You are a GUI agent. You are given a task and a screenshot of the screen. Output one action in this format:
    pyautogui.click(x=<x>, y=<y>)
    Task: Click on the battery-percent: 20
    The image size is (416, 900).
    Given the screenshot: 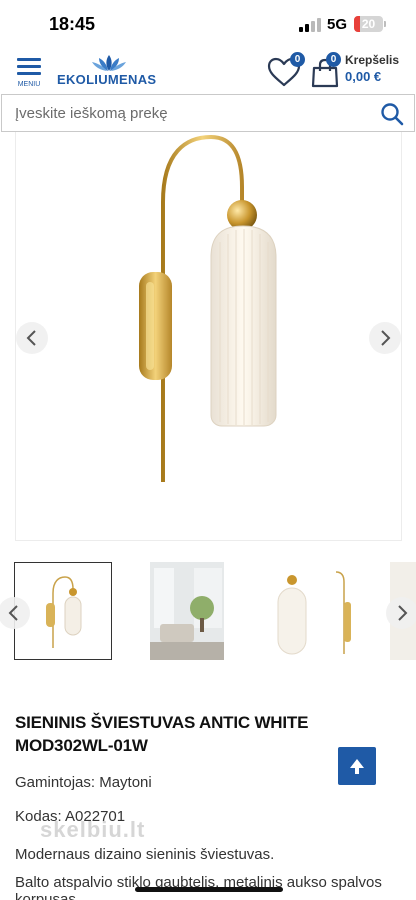 What is the action you would take?
    pyautogui.click(x=368, y=24)
    